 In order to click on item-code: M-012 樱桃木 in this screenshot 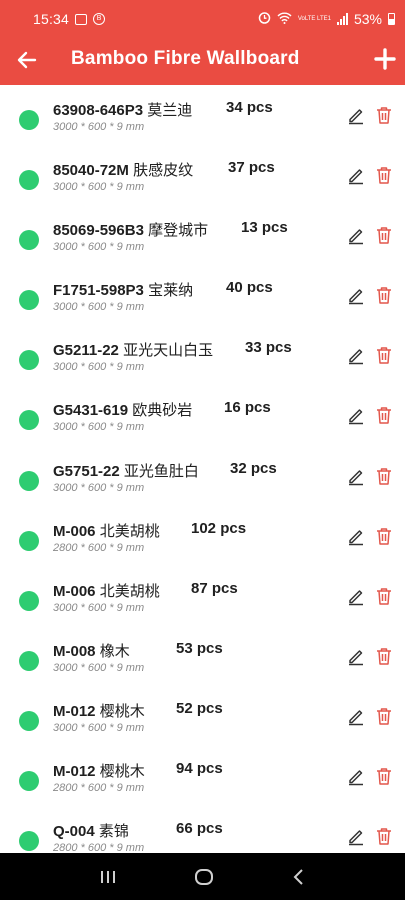, I will do `click(99, 710)`.